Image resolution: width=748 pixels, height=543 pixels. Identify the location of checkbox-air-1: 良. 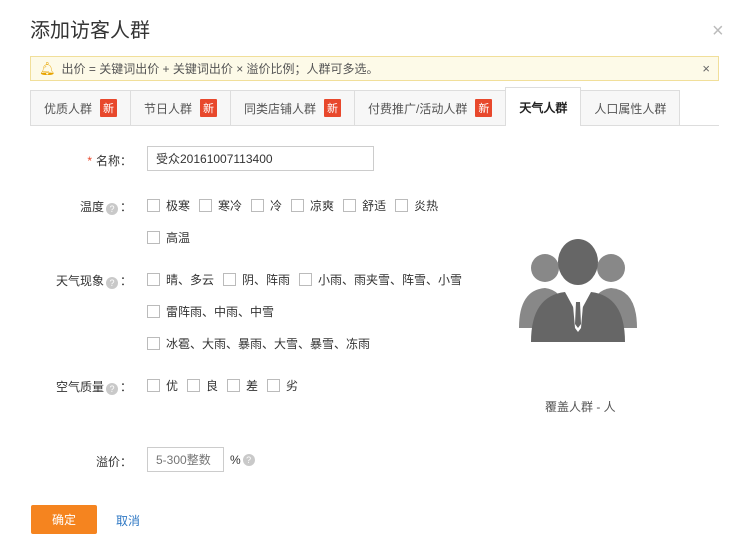
(202, 385).